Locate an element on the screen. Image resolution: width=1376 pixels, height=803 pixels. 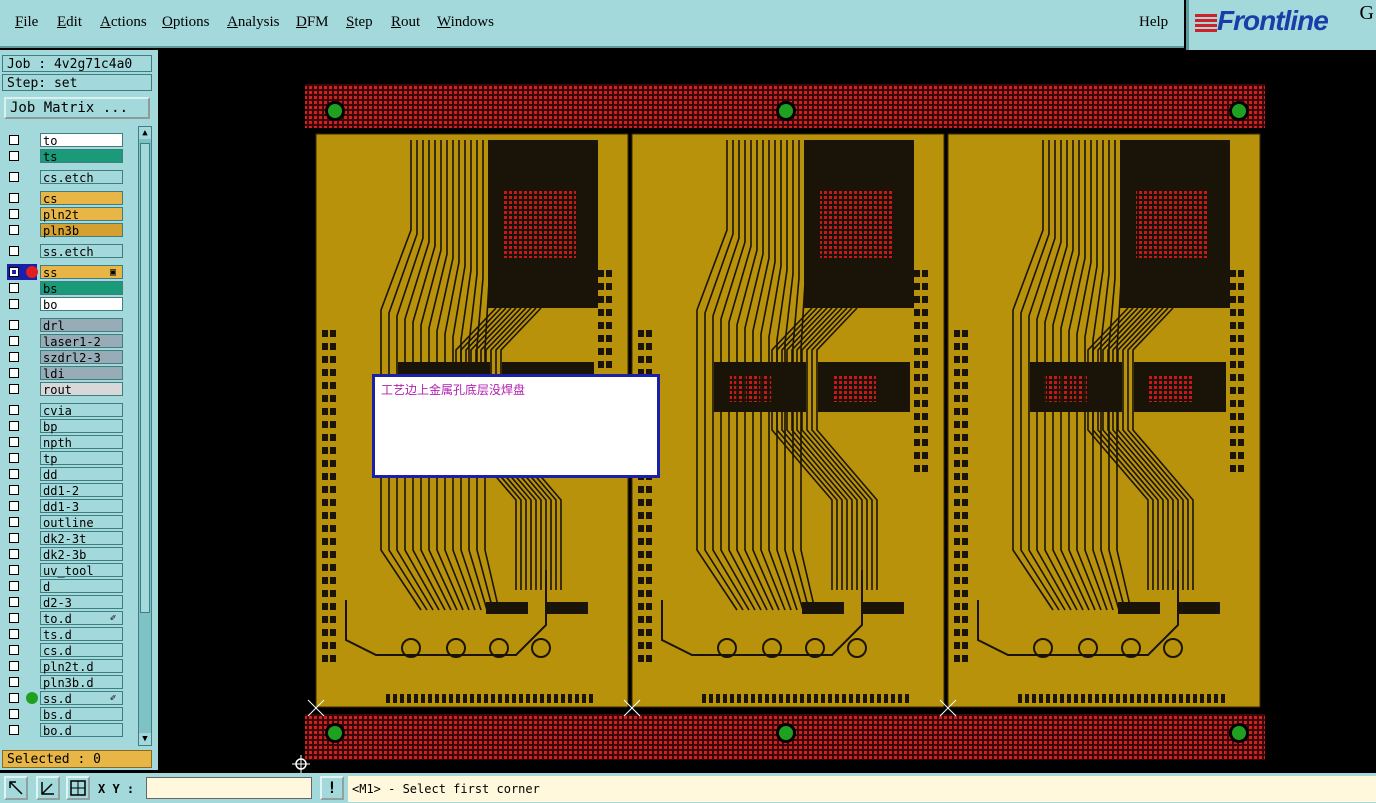
layer-name: szdrl2-3 is located at coordinates (81, 357).